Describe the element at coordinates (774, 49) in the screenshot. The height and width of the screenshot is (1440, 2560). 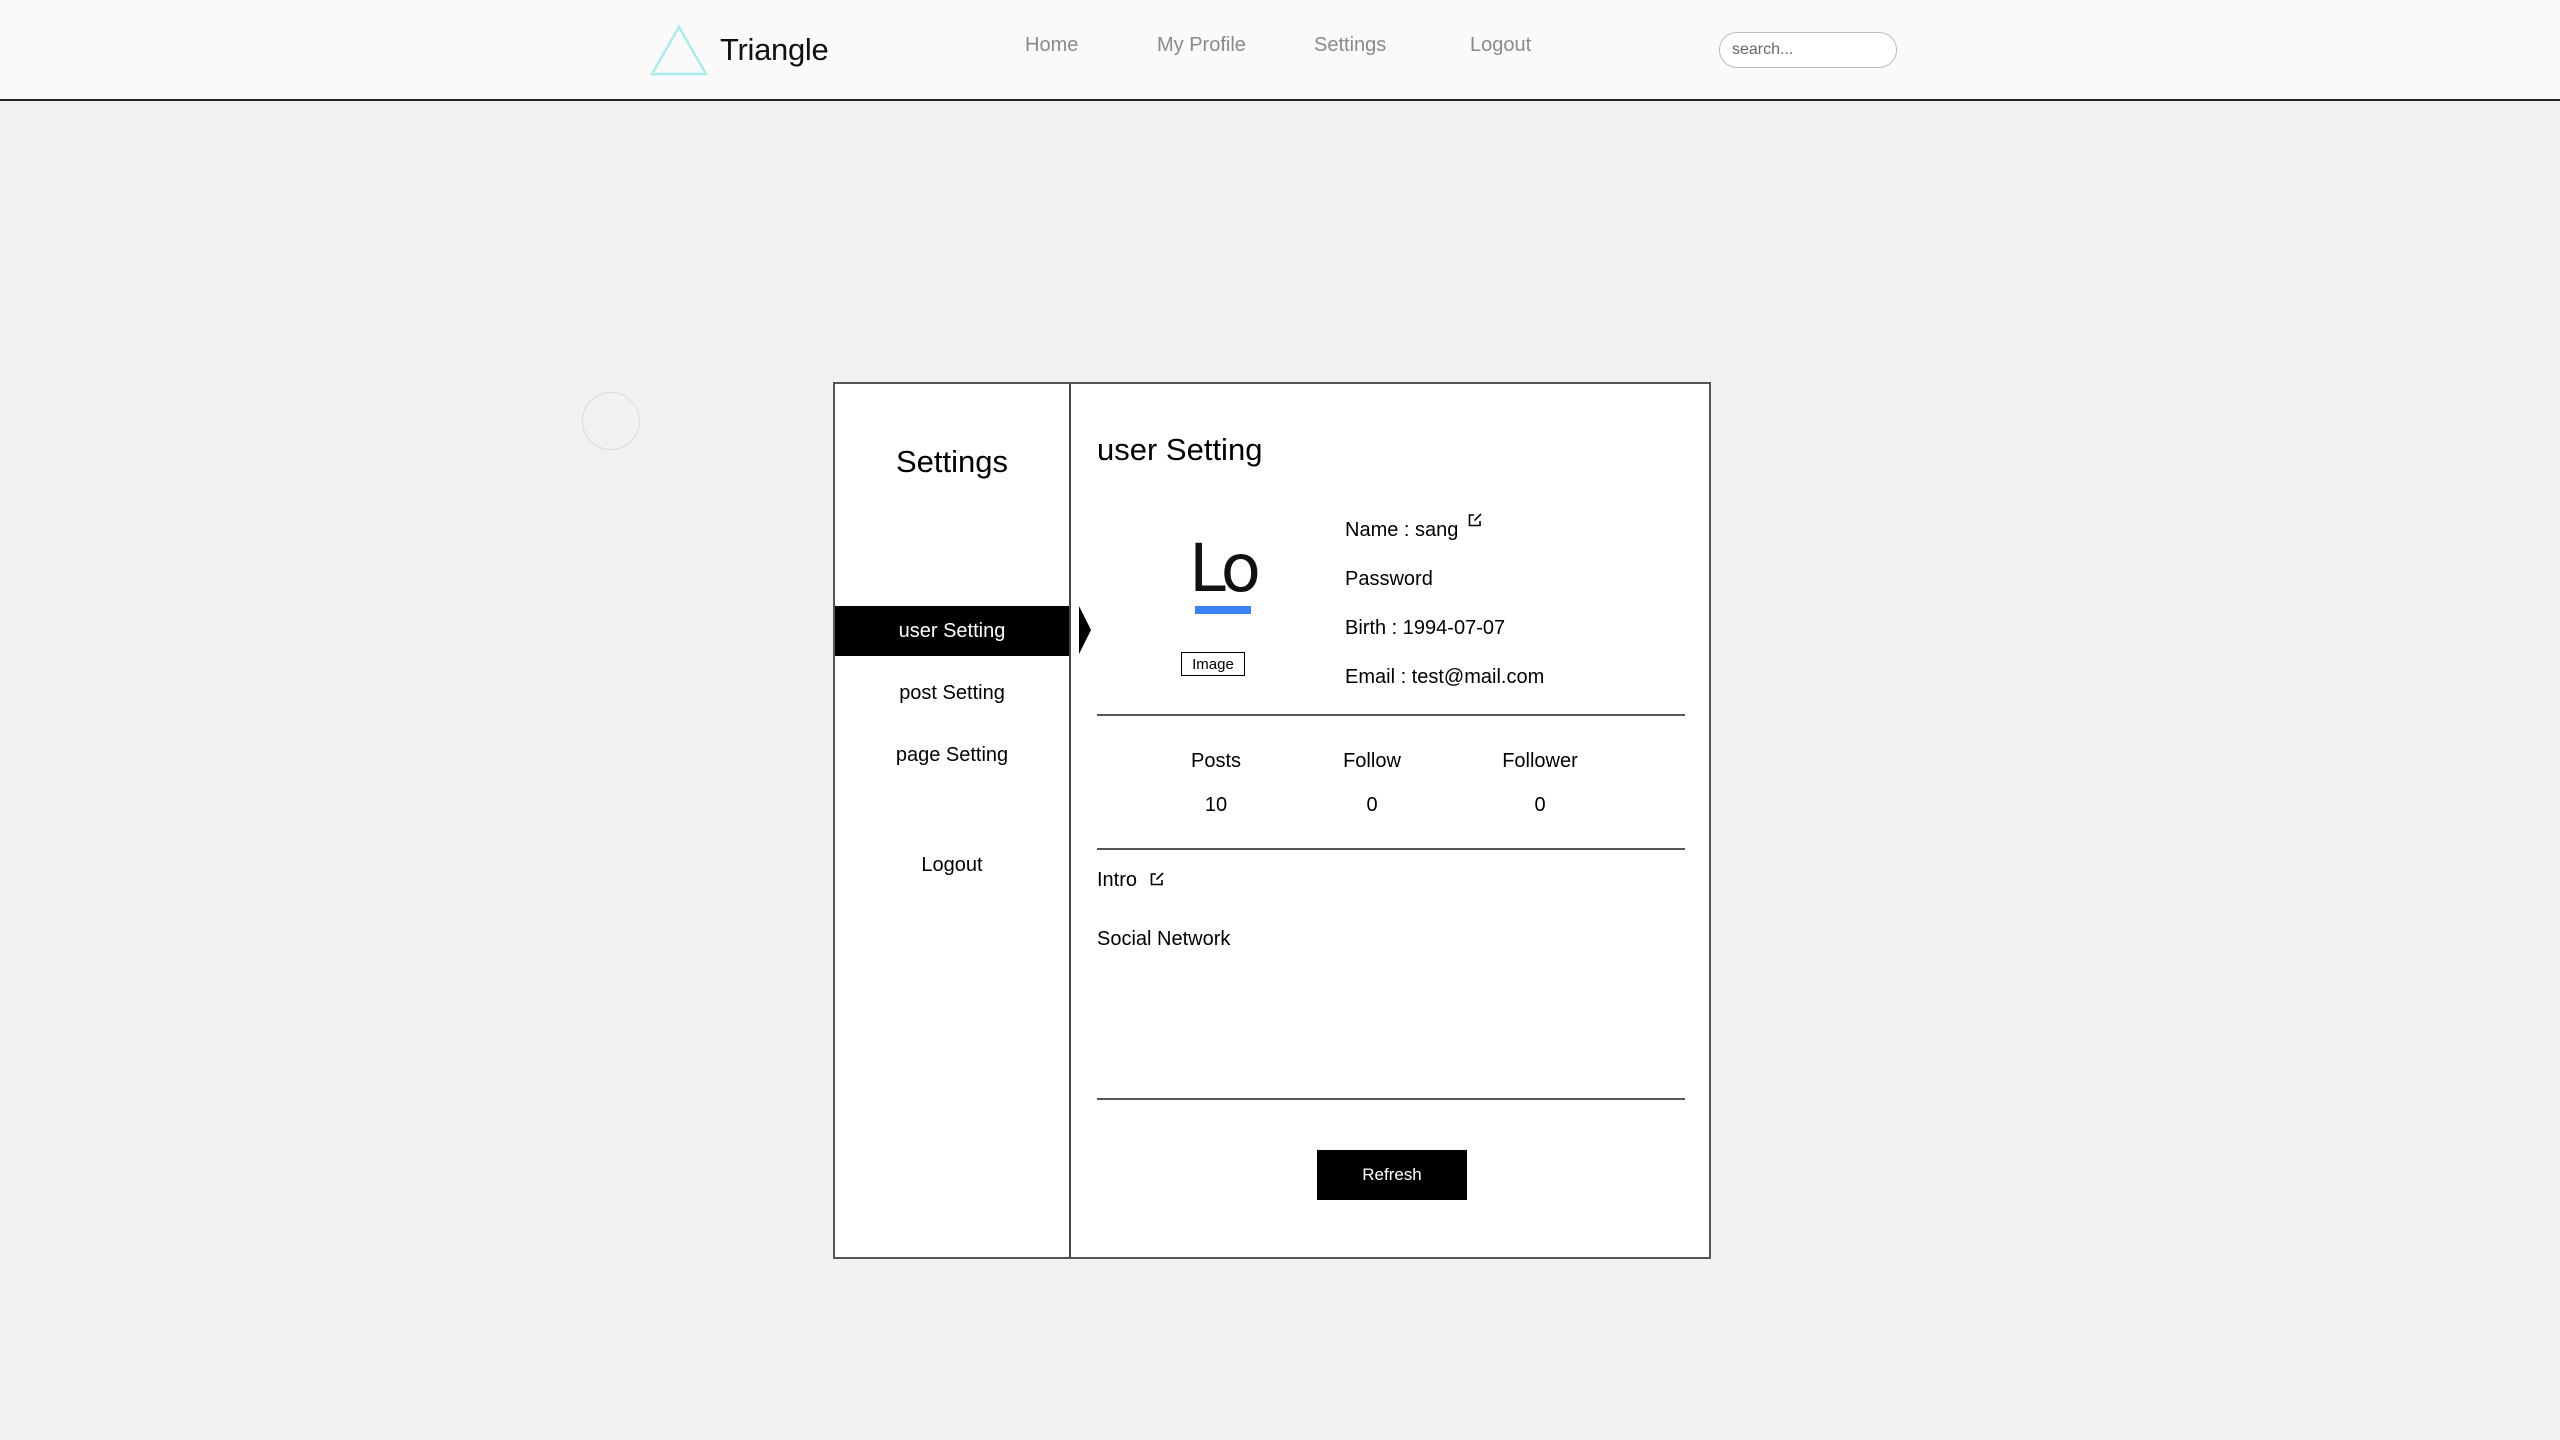
I see `brand-name: Triangle` at that location.